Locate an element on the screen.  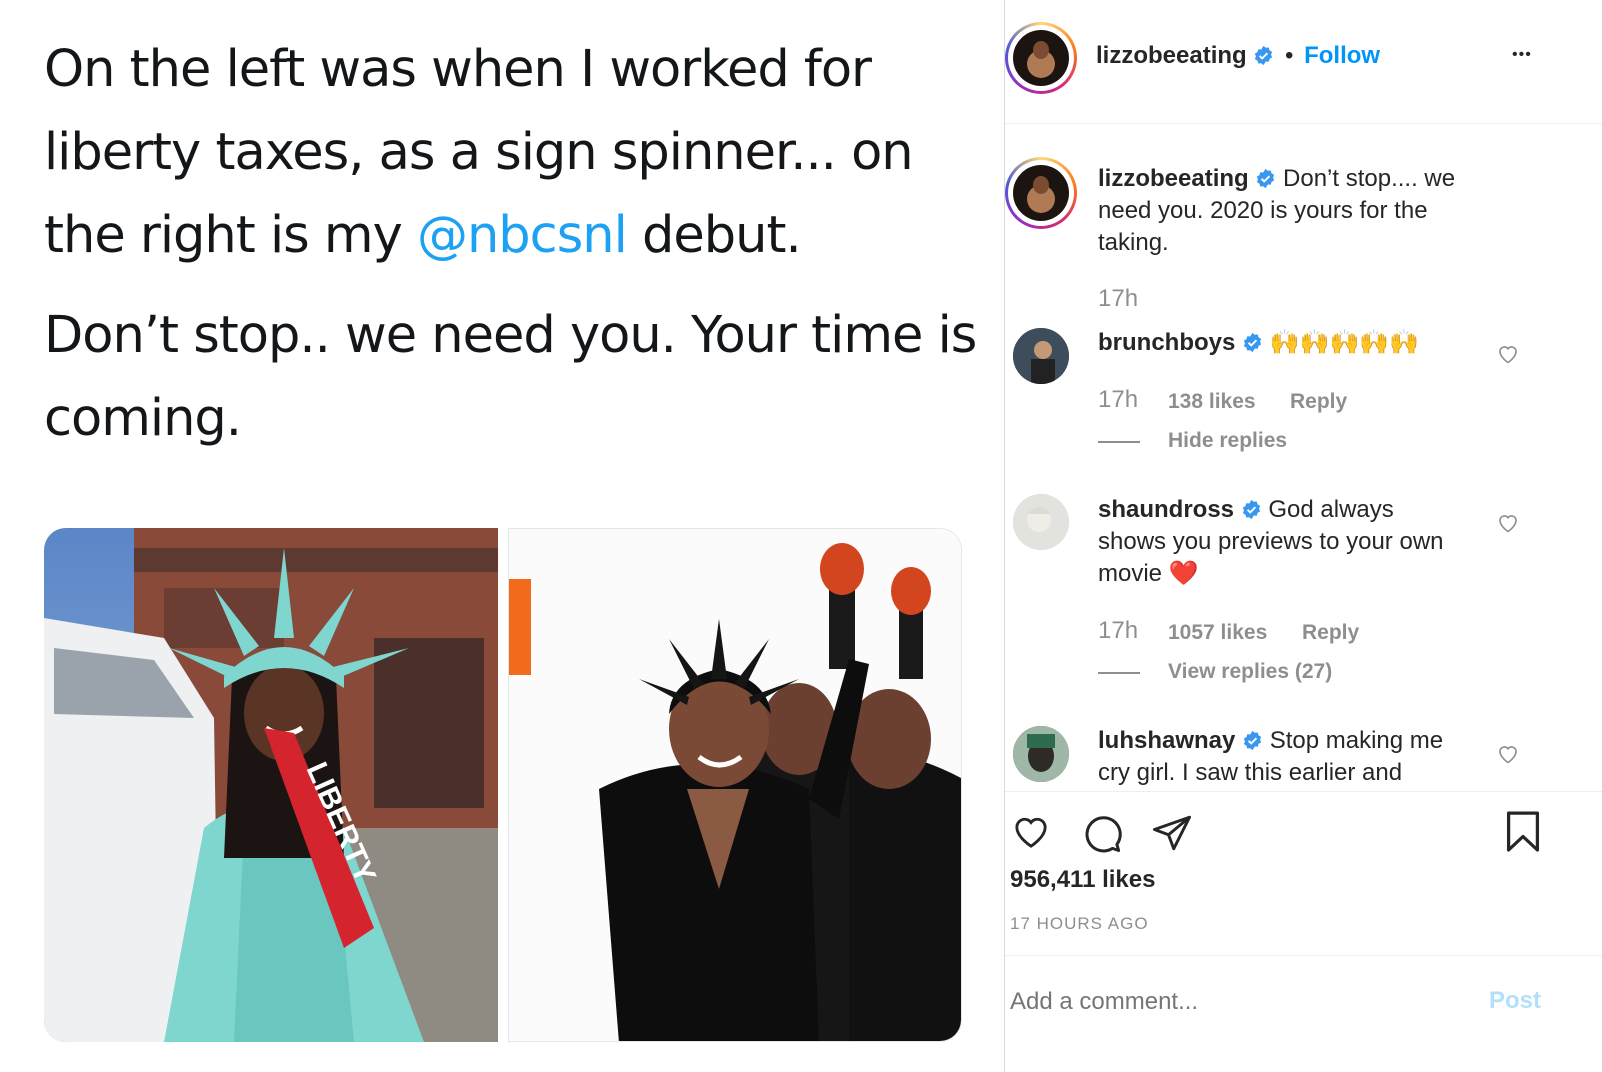
photo-snl-debut is located at coordinates (735, 785).